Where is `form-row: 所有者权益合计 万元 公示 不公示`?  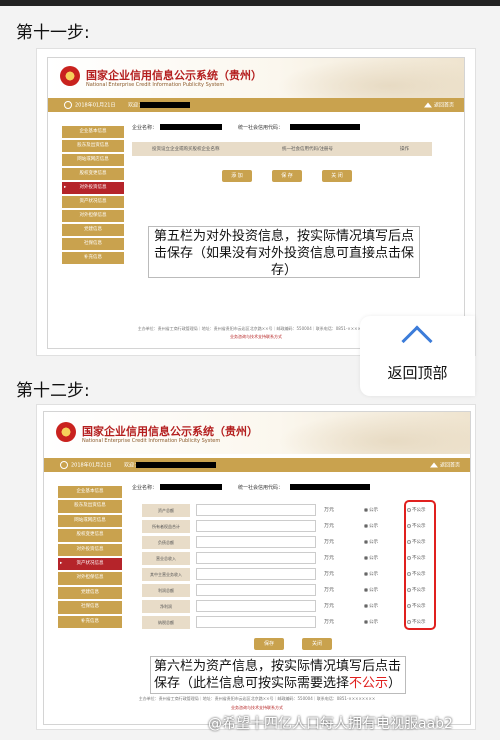
form-row: 所有者权益合计 万元 公示 不公示 is located at coordinates (284, 526).